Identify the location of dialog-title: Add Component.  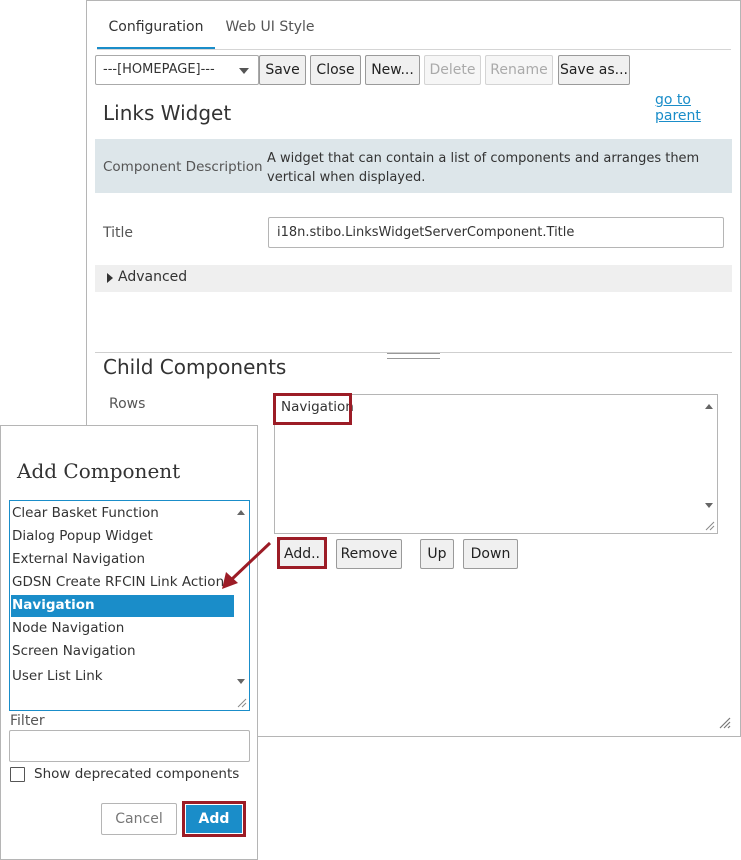
(99, 471).